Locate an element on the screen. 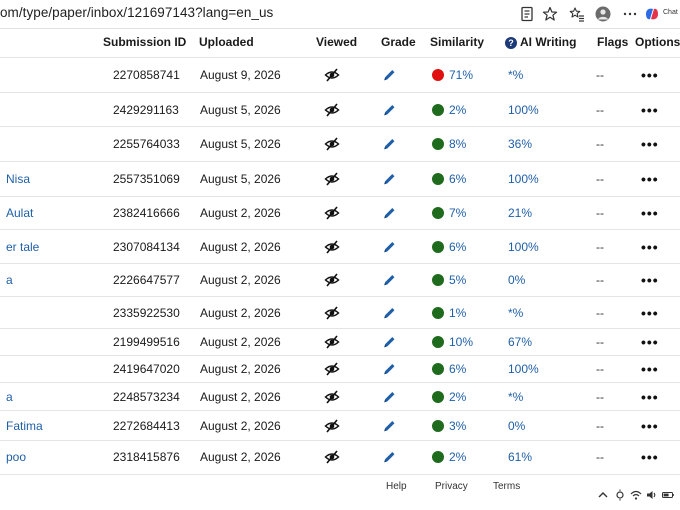 The image size is (680, 510). submission-name-link: Aulat is located at coordinates (19, 213).